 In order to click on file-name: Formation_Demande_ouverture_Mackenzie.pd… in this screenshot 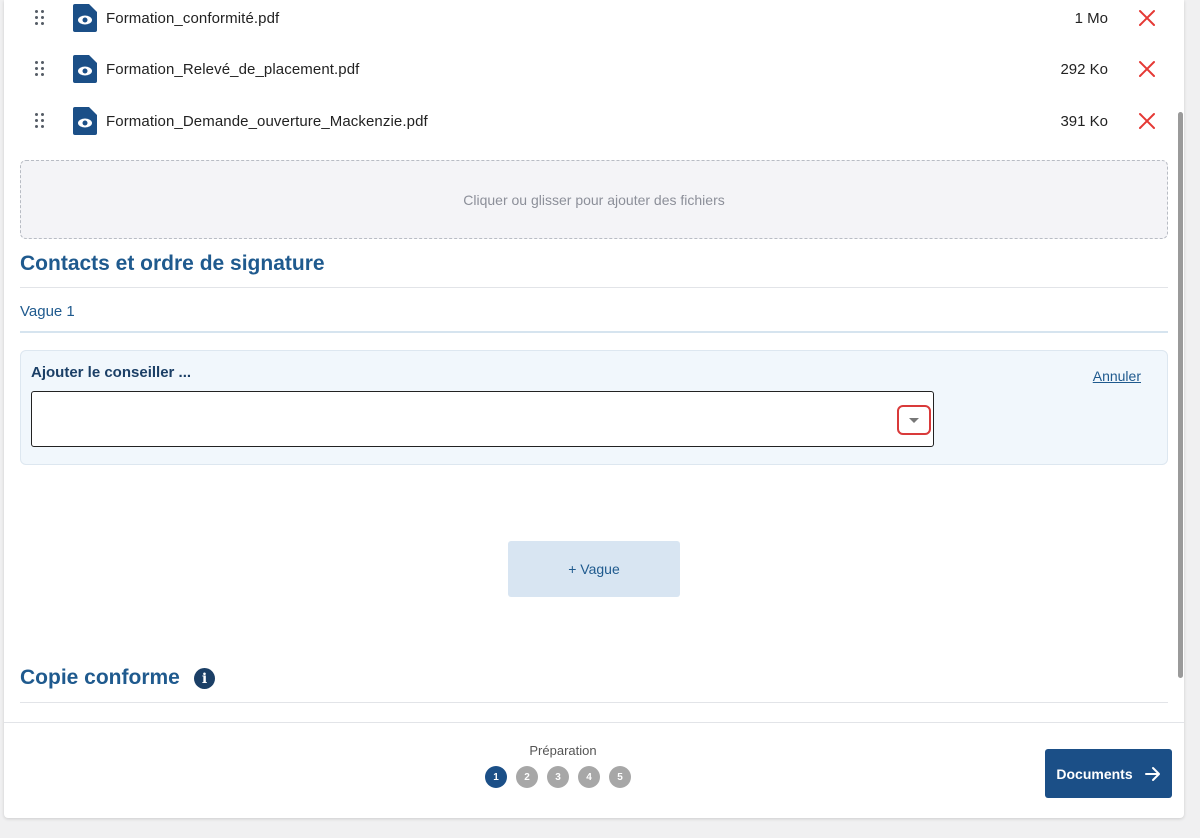, I will do `click(267, 121)`.